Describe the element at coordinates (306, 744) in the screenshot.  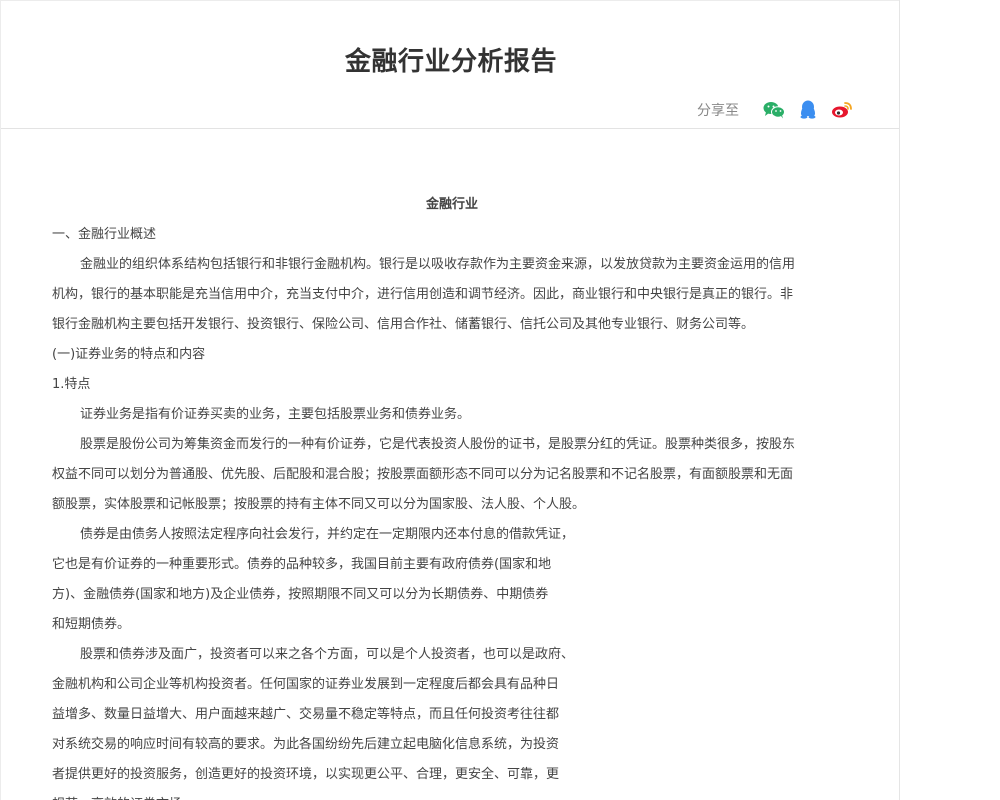
I see `paragraph-line: 对系统交易的响应时间有较高的要求。为此各国纷纷先后建立起电脑化信息系统，为投资` at that location.